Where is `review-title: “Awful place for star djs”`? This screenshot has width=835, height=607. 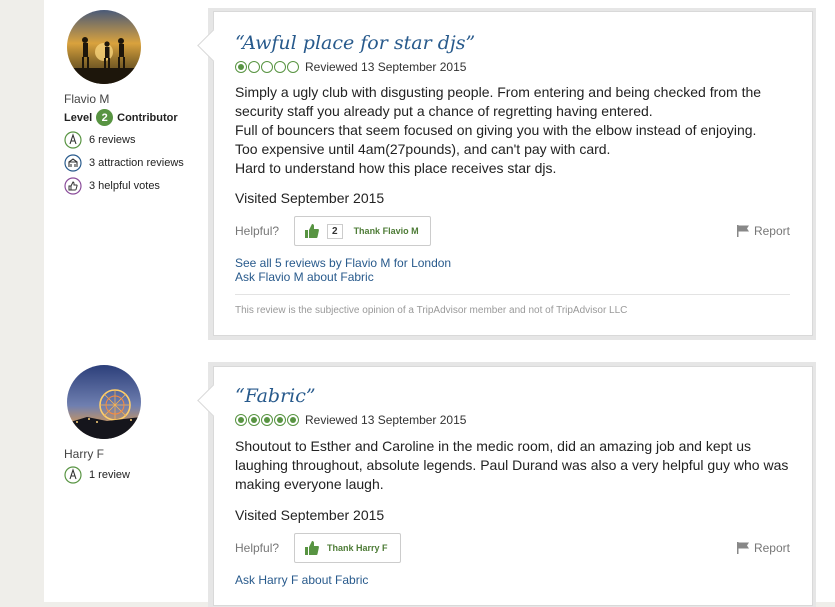 review-title: “Awful place for star djs” is located at coordinates (355, 43).